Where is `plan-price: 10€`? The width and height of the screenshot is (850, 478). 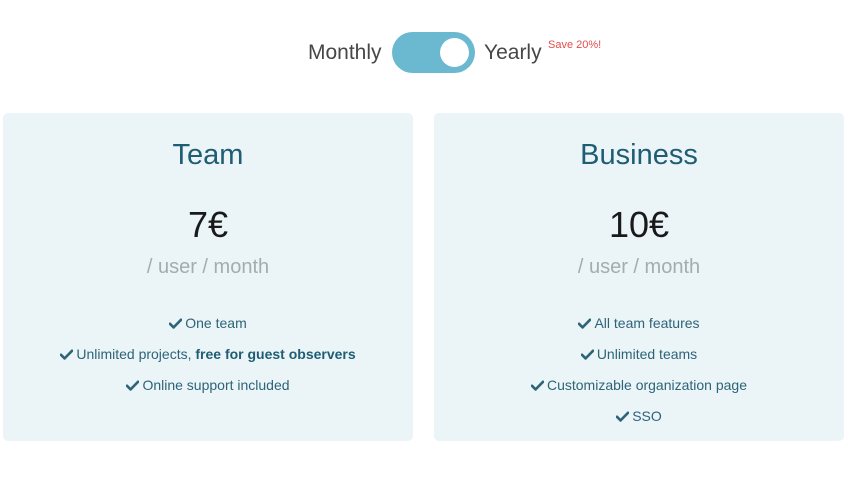
plan-price: 10€ is located at coordinates (639, 224).